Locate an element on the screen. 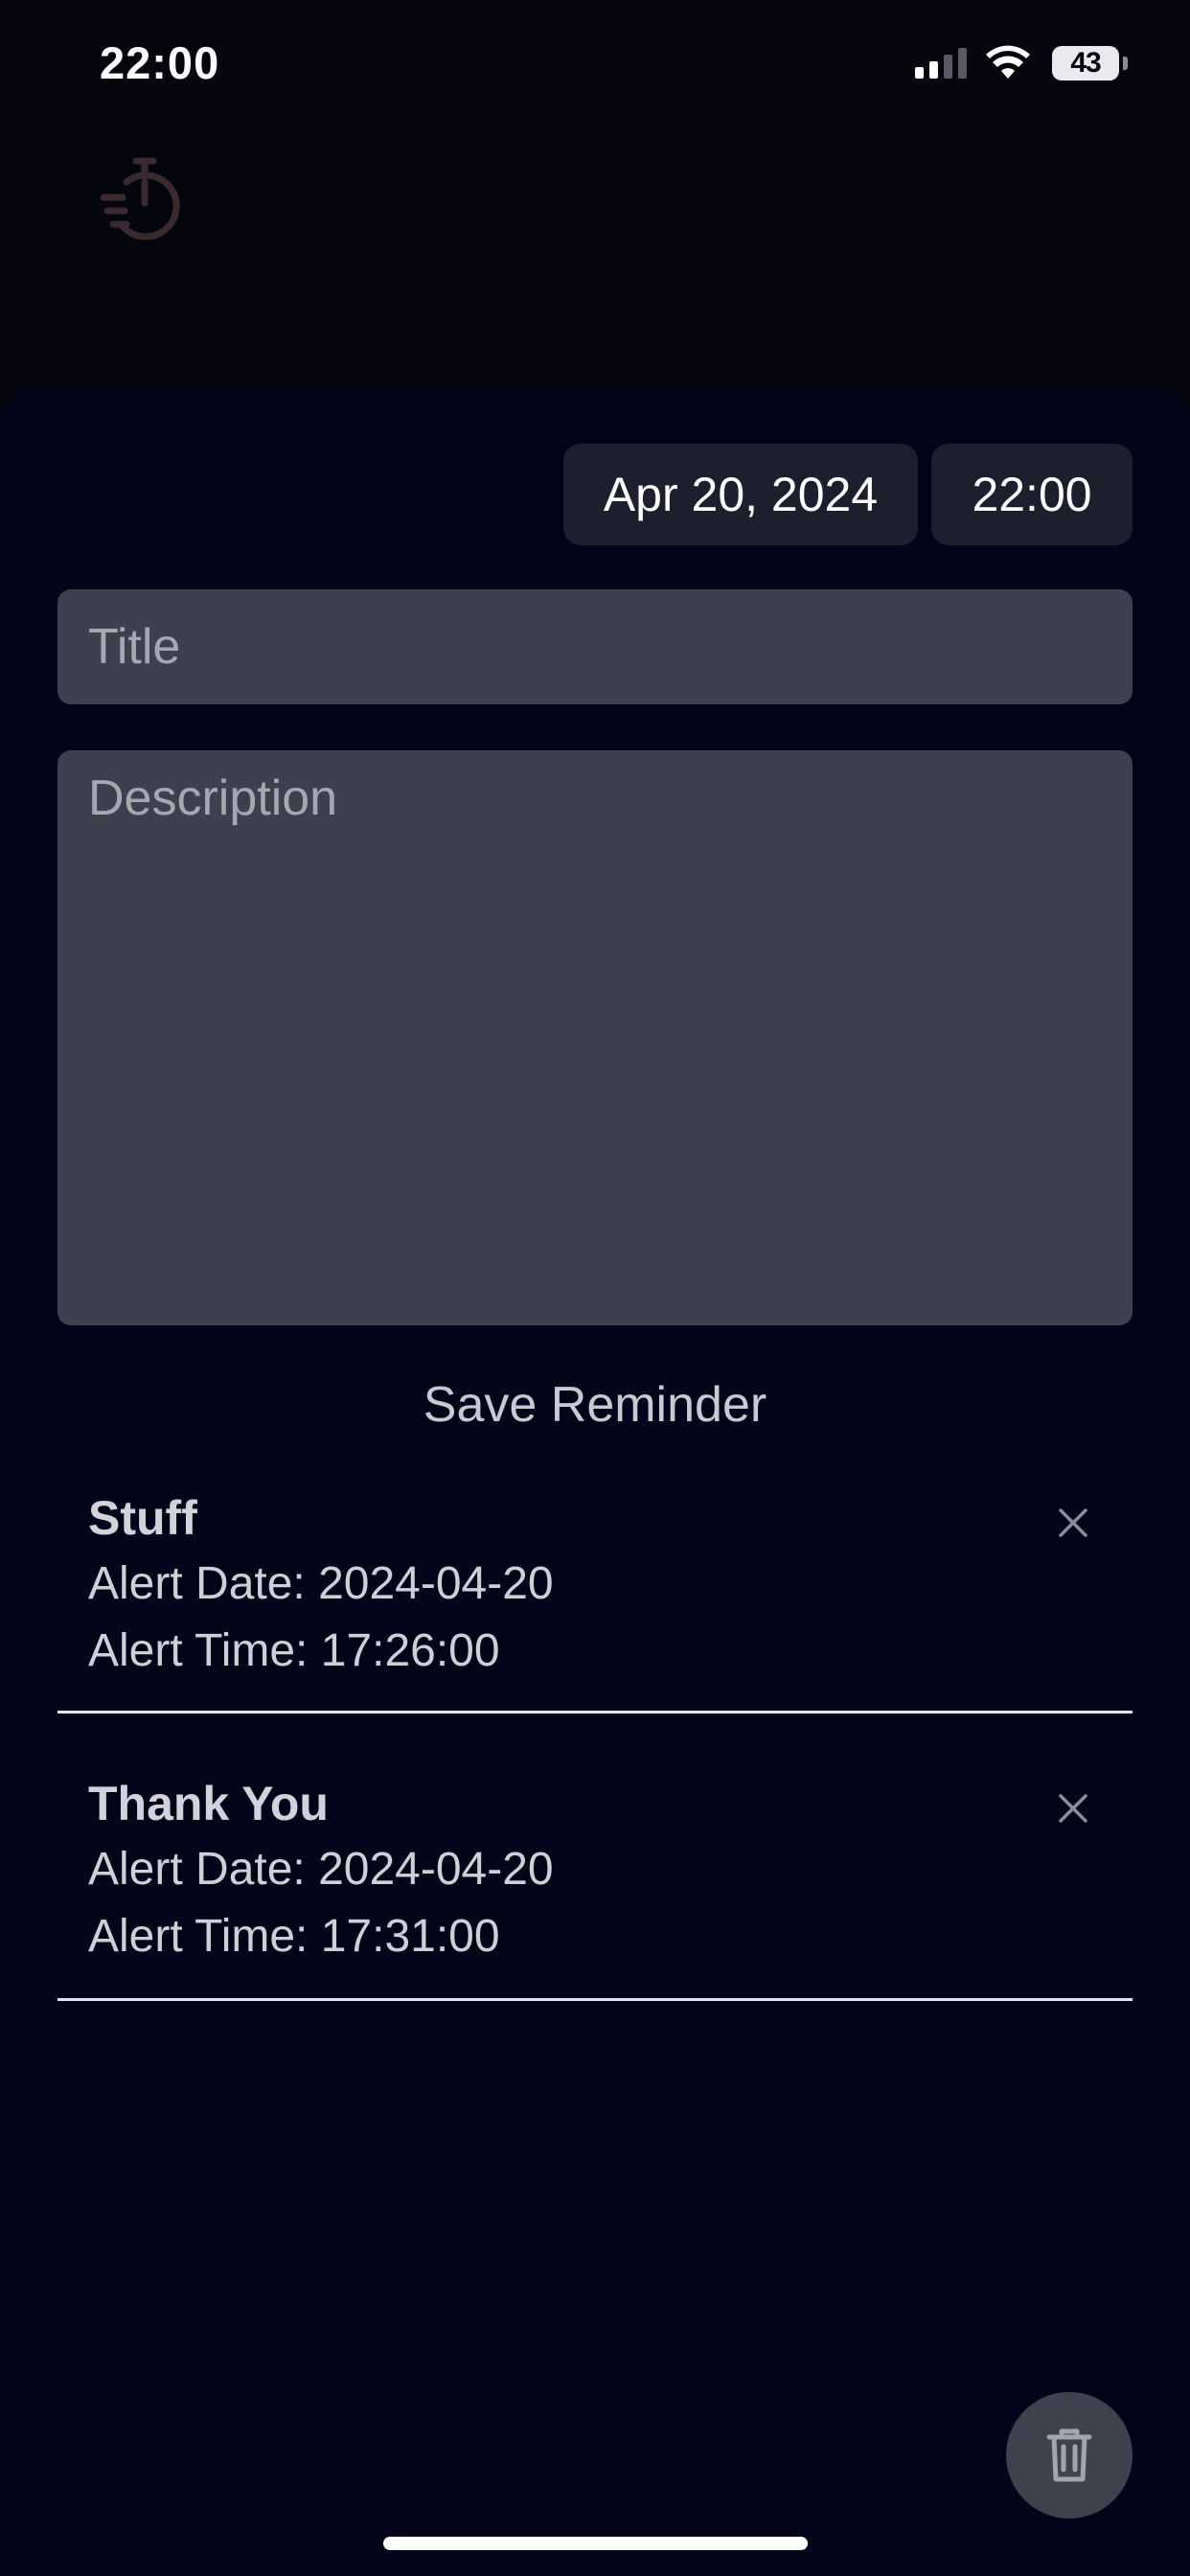 The image size is (1190, 2576). cellular-signal-icon is located at coordinates (941, 63).